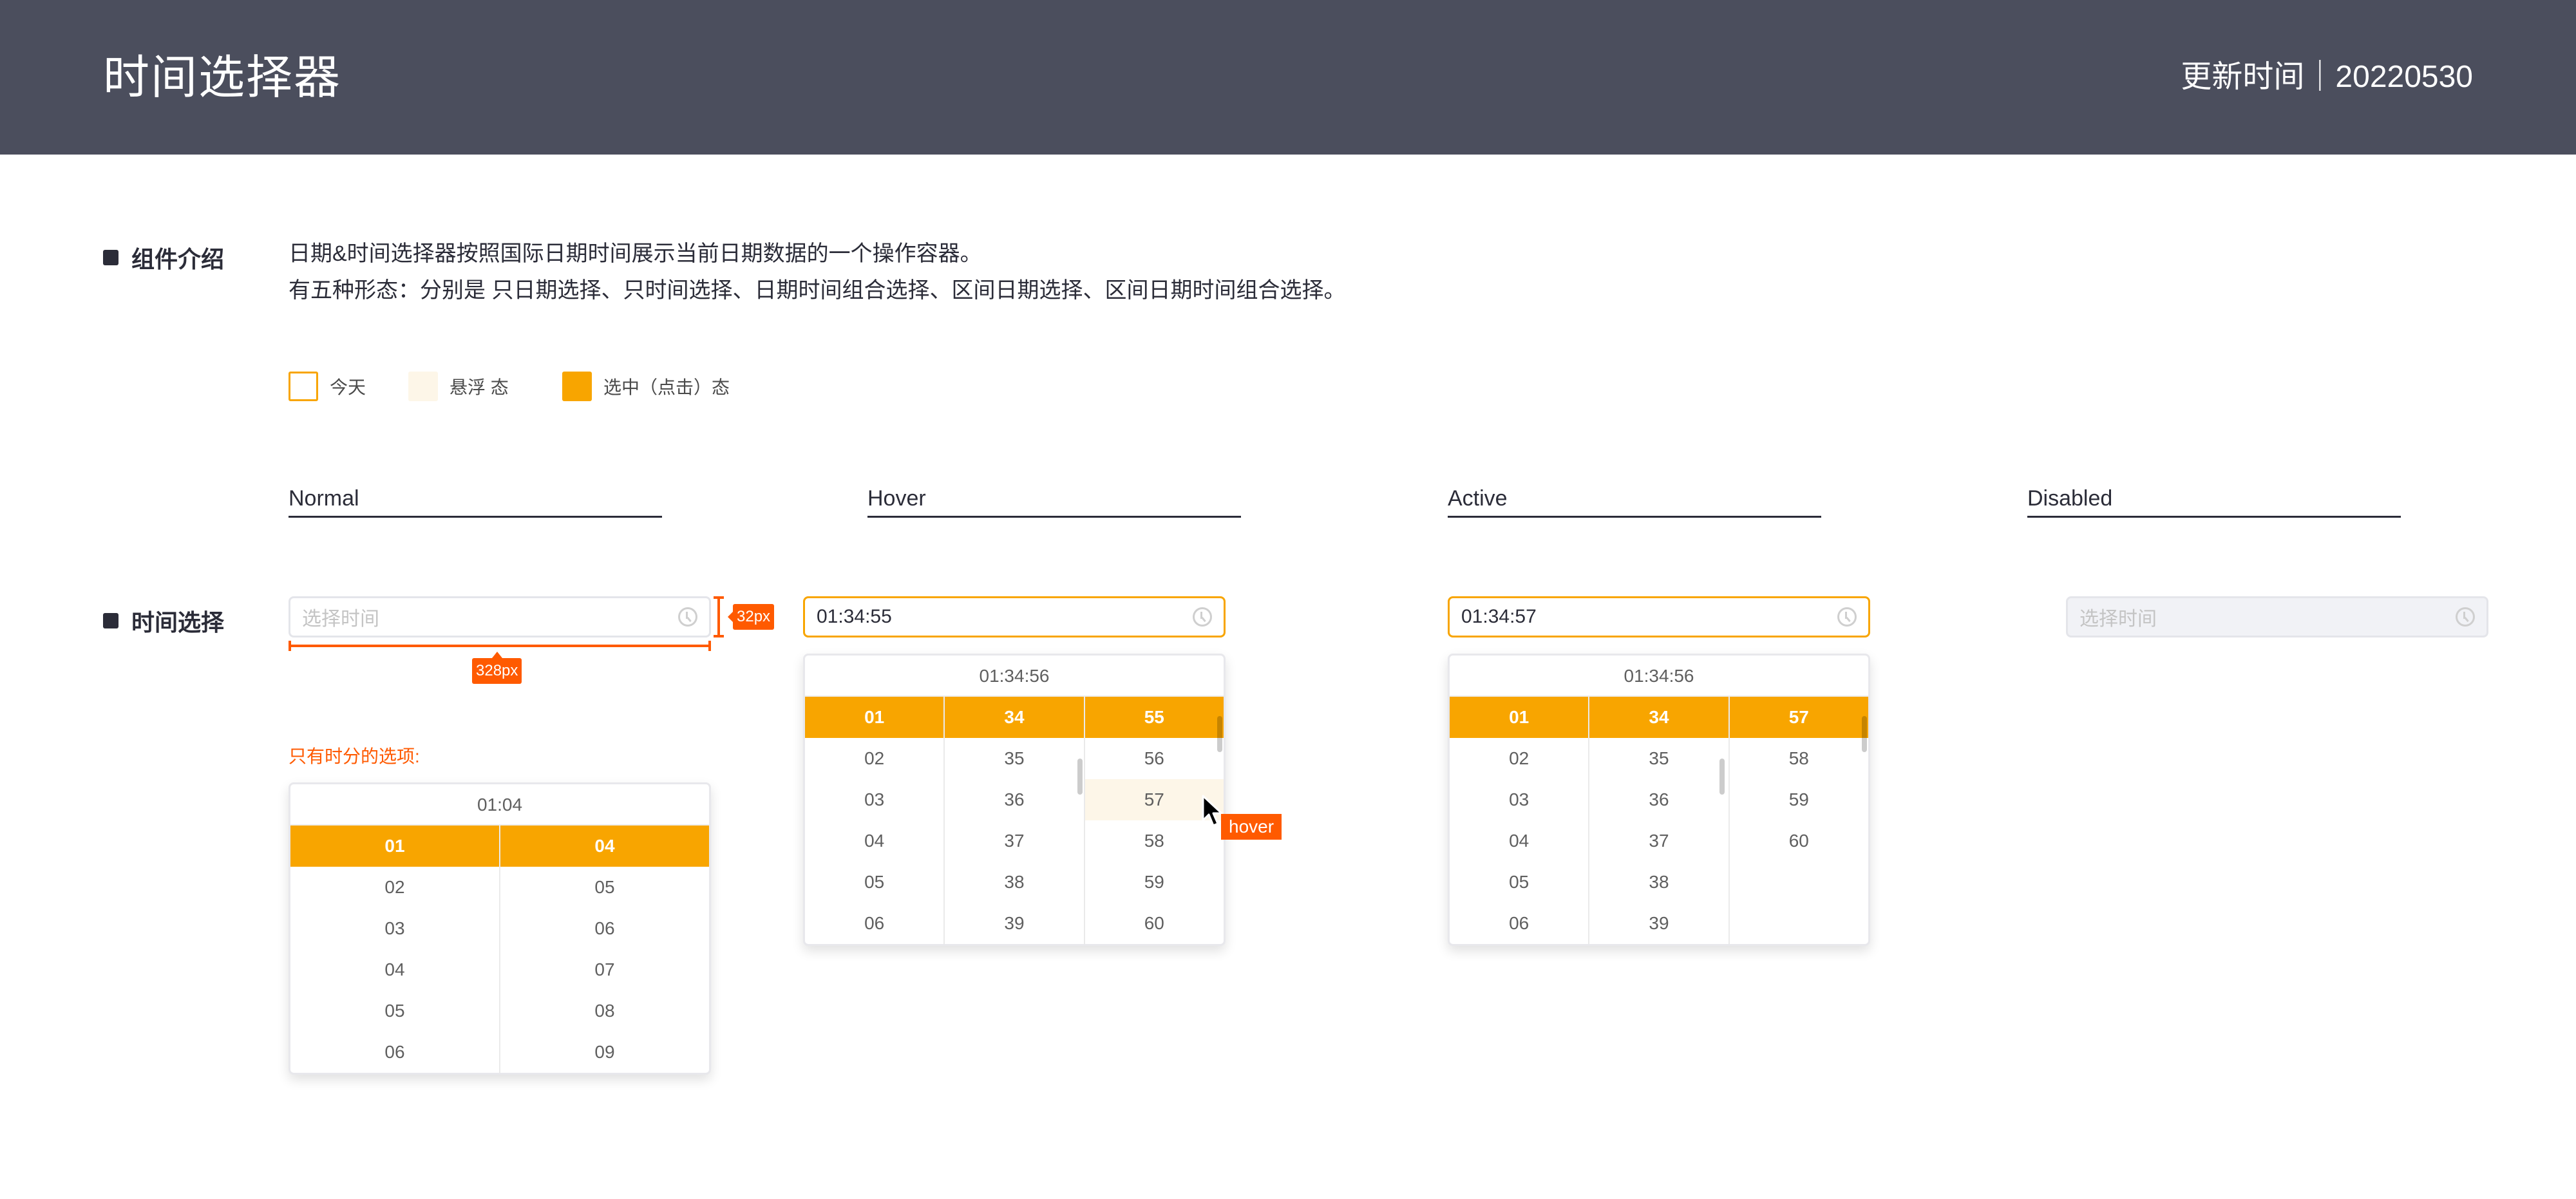 The height and width of the screenshot is (1199, 2576). Describe the element at coordinates (1054, 501) in the screenshot. I see `column-header-hover: Hover` at that location.